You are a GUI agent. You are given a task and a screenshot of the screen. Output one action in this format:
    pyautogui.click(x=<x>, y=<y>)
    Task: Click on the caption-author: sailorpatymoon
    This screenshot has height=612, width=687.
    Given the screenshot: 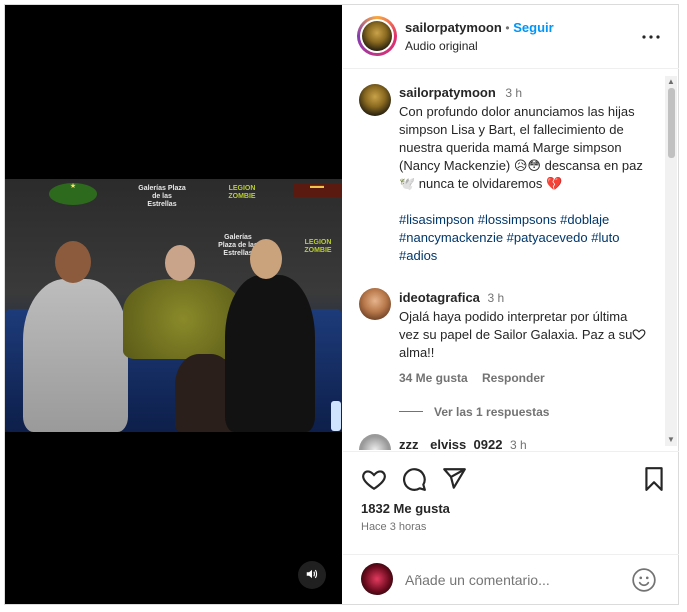 What is the action you would take?
    pyautogui.click(x=447, y=92)
    